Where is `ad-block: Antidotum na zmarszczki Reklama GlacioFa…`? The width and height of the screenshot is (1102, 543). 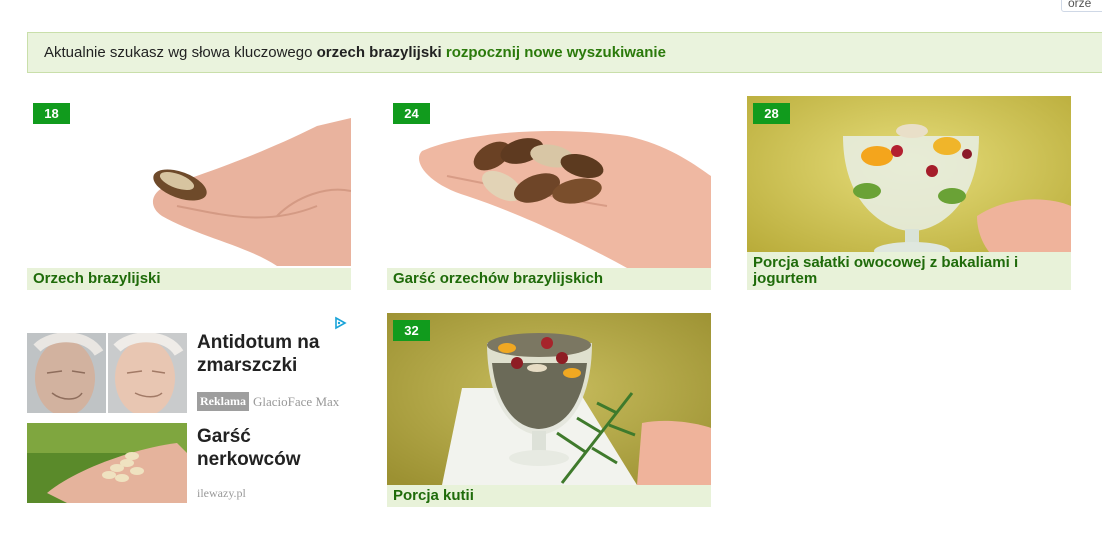 ad-block: Antidotum na zmarszczki Reklama GlacioFa… is located at coordinates (190, 409).